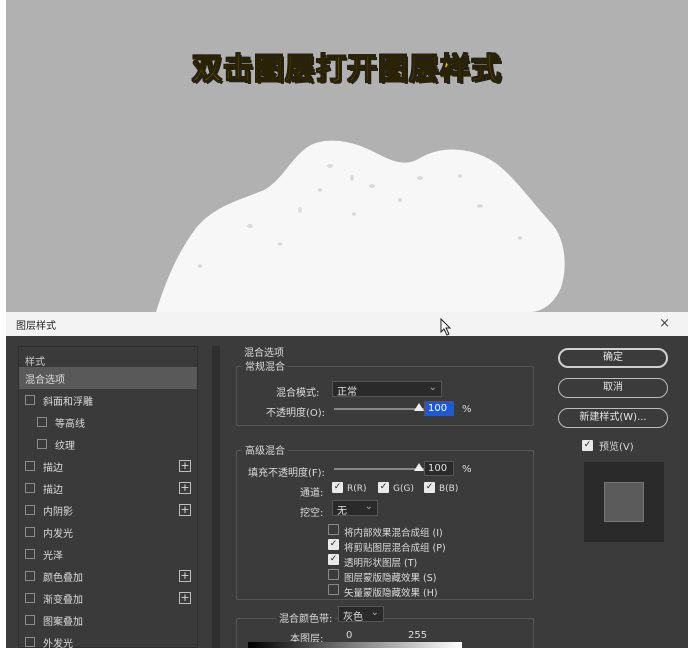 The image size is (694, 648). What do you see at coordinates (35, 362) in the screenshot?
I see `styles-header: 样式` at bounding box center [35, 362].